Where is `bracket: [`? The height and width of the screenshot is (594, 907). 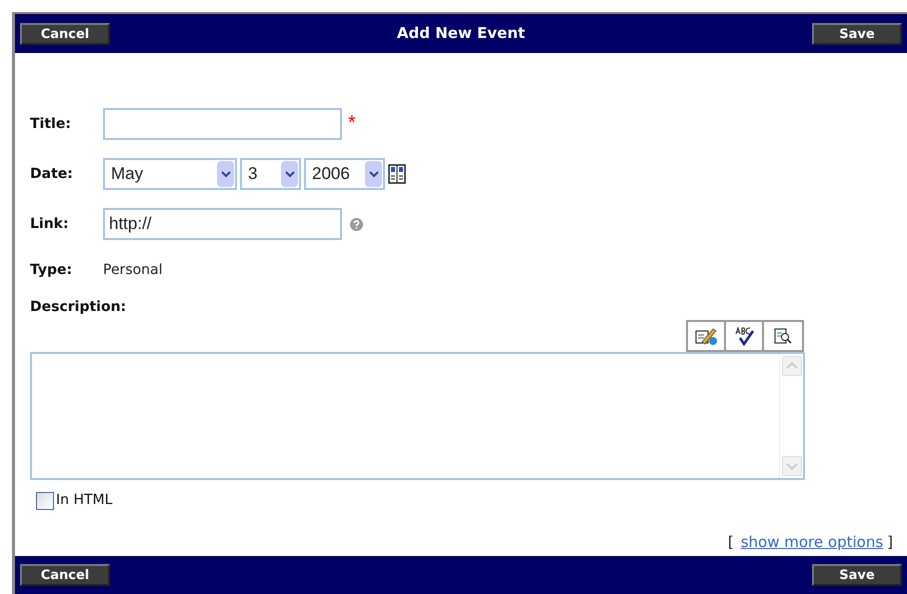
bracket: [ is located at coordinates (731, 542).